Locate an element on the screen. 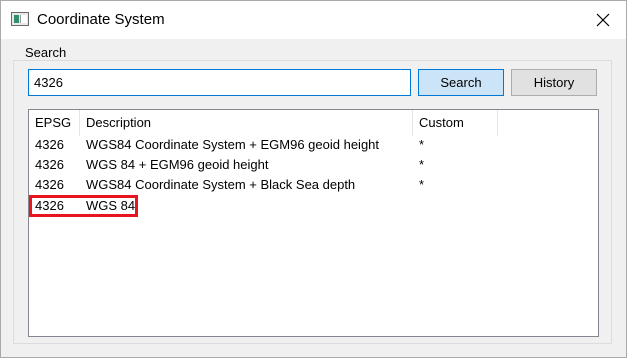 The image size is (627, 358). history-button: History is located at coordinates (554, 82).